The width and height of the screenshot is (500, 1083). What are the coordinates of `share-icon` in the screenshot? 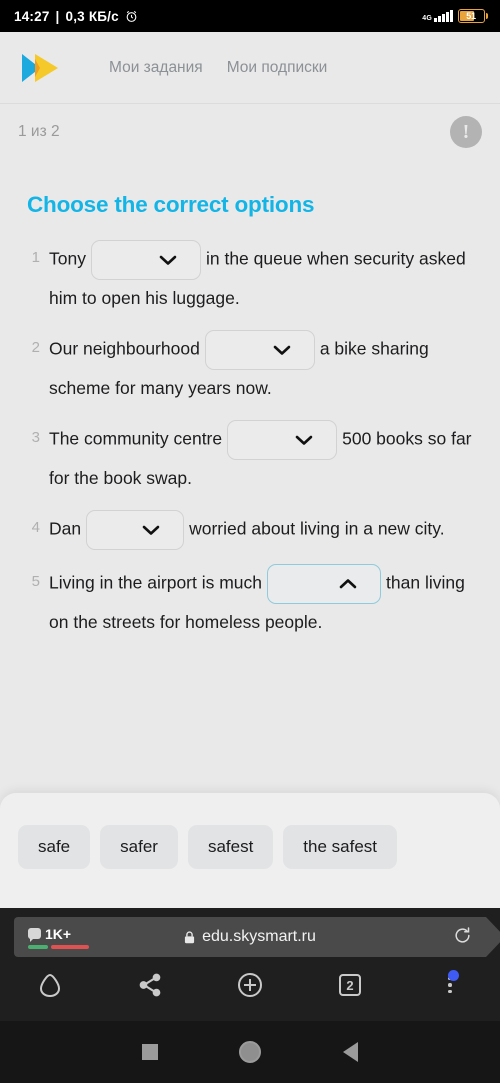 It's located at (150, 985).